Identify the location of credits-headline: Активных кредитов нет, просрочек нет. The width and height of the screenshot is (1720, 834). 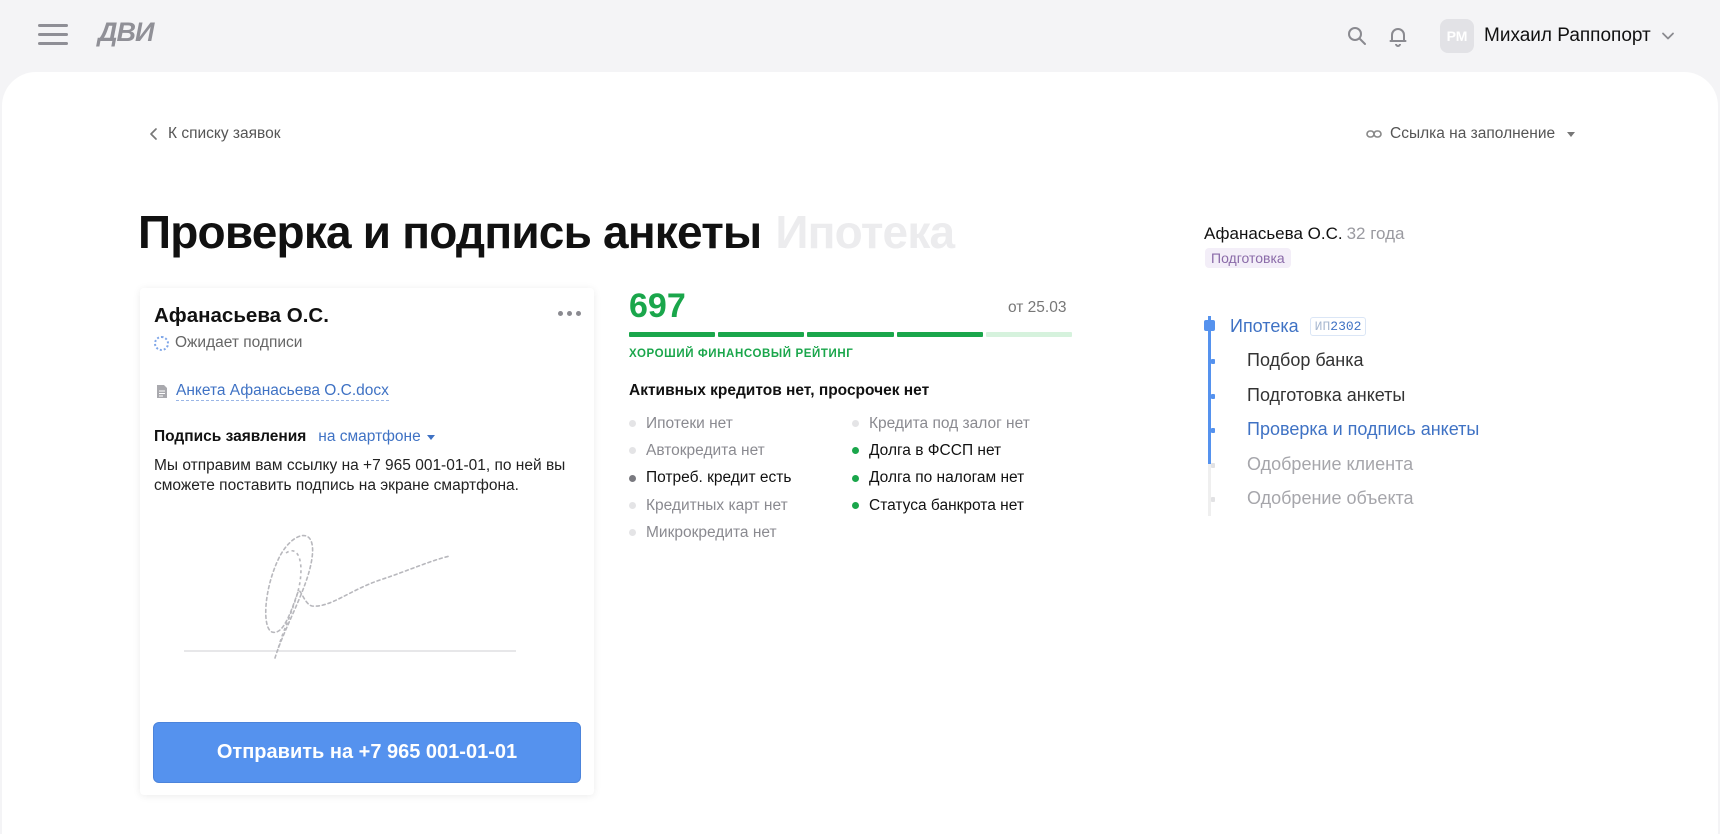
(779, 390).